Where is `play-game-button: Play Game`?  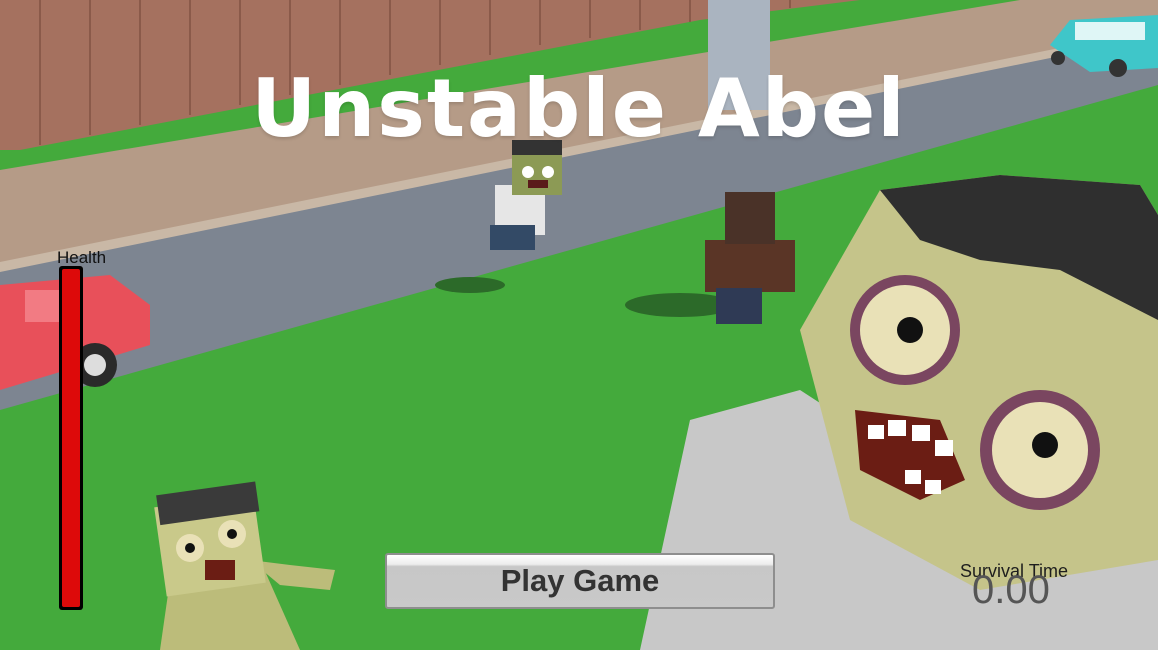 play-game-button: Play Game is located at coordinates (580, 581).